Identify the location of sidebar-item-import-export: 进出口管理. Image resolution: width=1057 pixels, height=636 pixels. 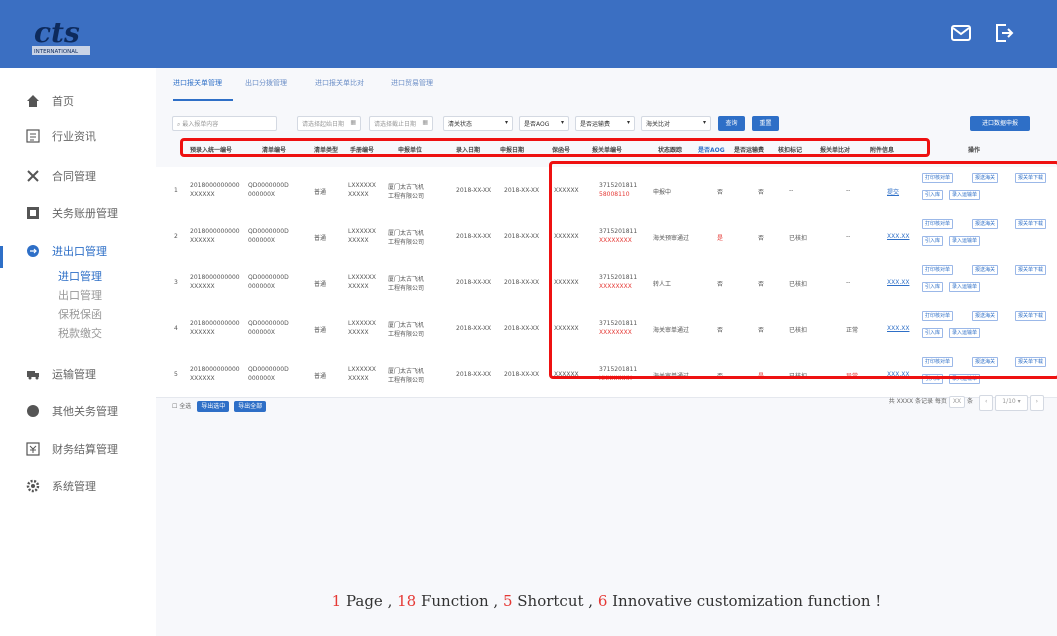
(66, 251).